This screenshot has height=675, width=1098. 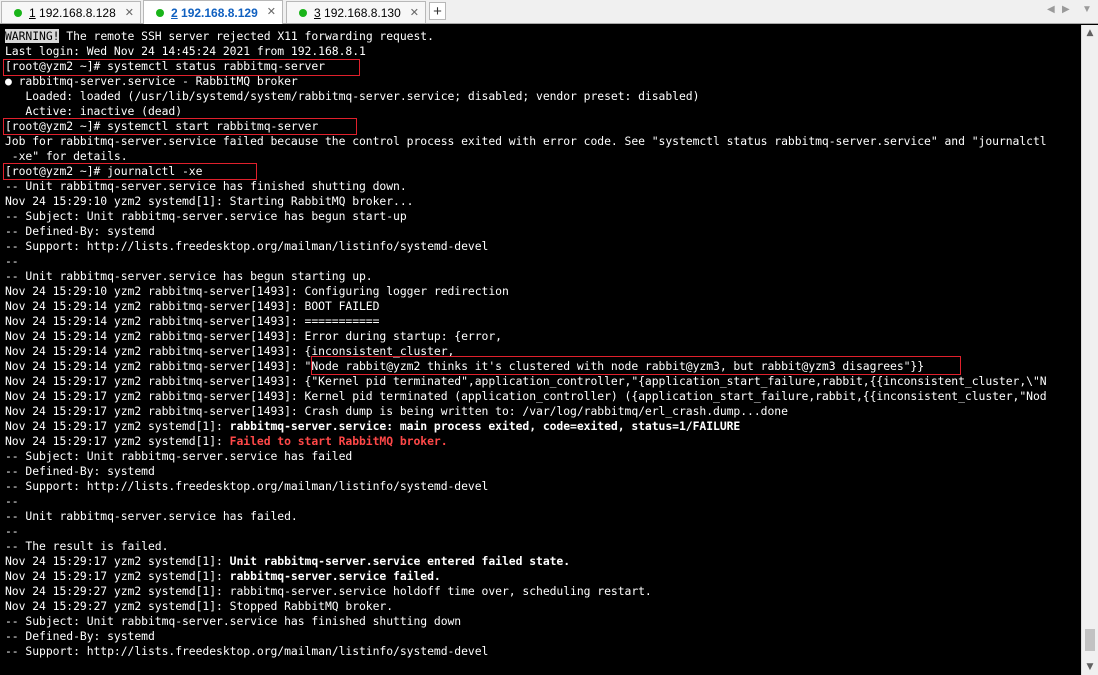 What do you see at coordinates (180, 126) in the screenshot?
I see `highlight-box-start-command` at bounding box center [180, 126].